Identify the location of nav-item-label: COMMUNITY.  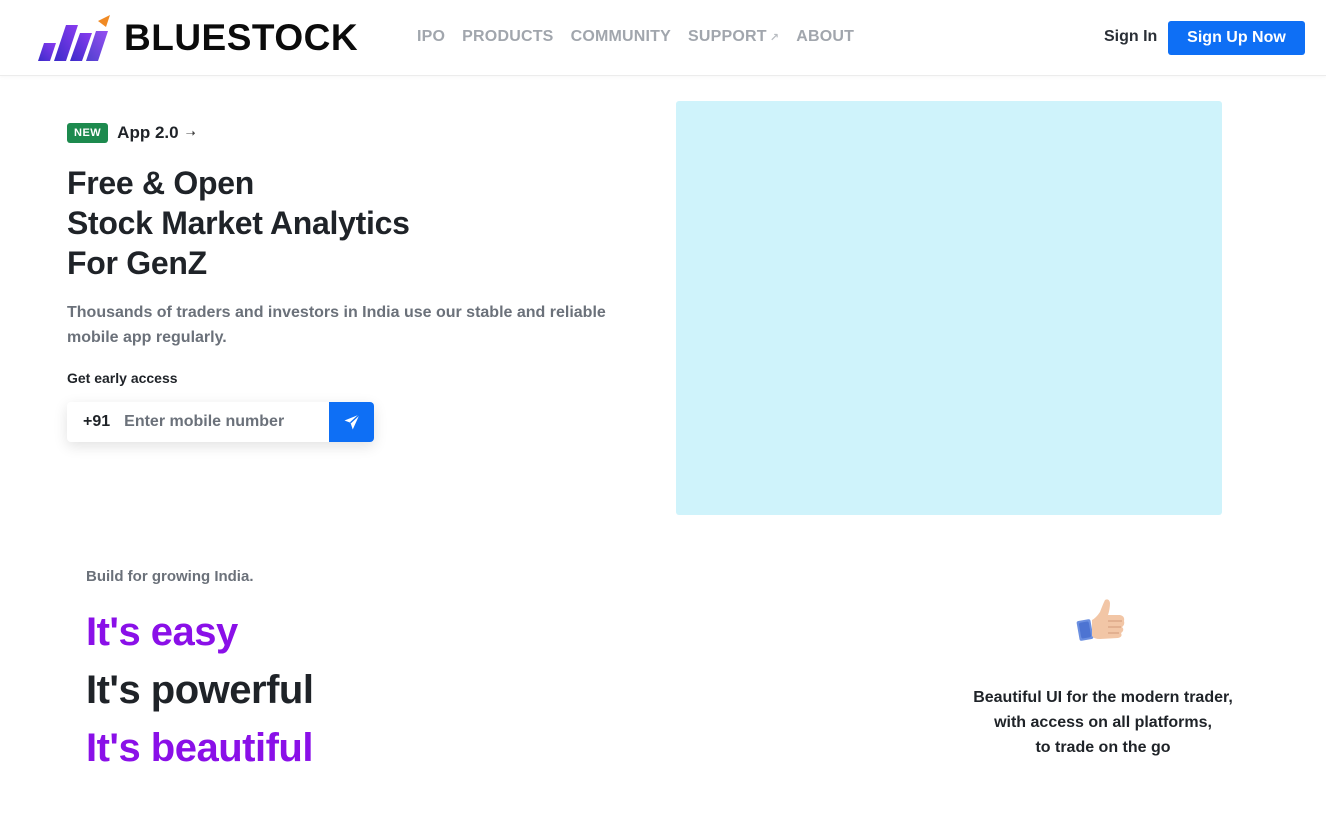
(621, 36).